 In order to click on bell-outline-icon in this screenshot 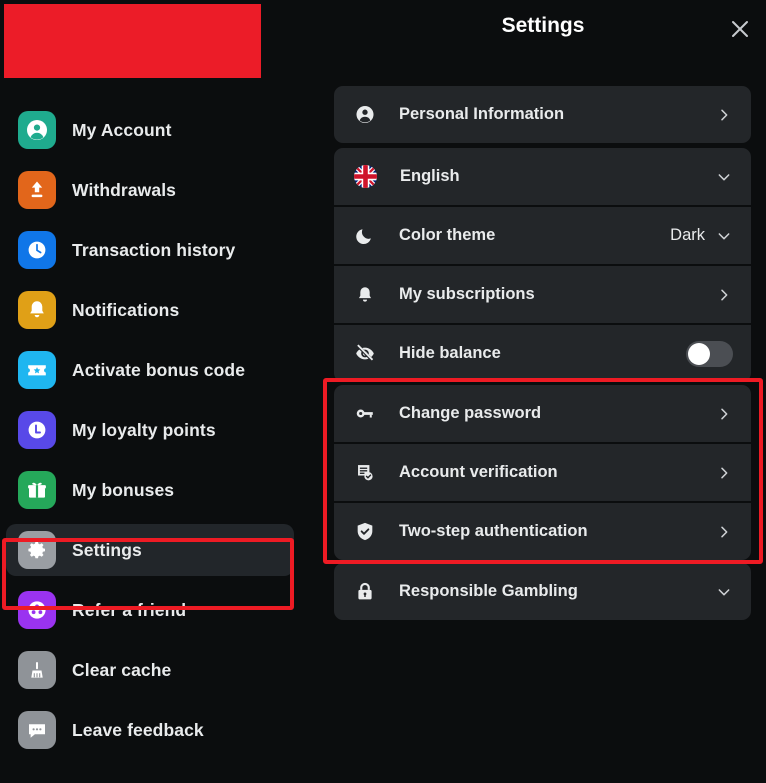, I will do `click(365, 295)`.